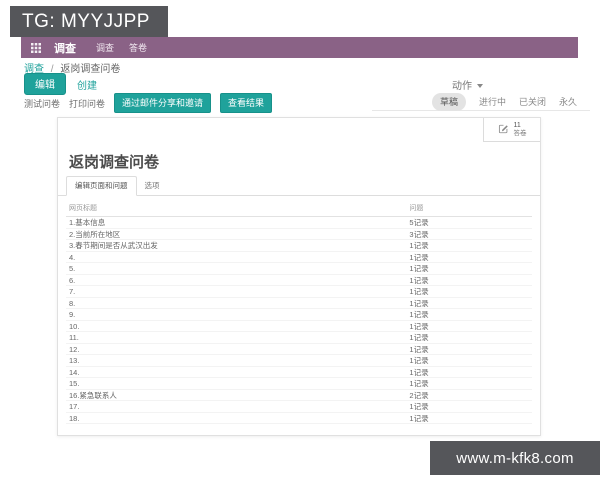 This screenshot has height=480, width=600. What do you see at coordinates (72, 268) in the screenshot?
I see `cell-page-title: 5.` at bounding box center [72, 268].